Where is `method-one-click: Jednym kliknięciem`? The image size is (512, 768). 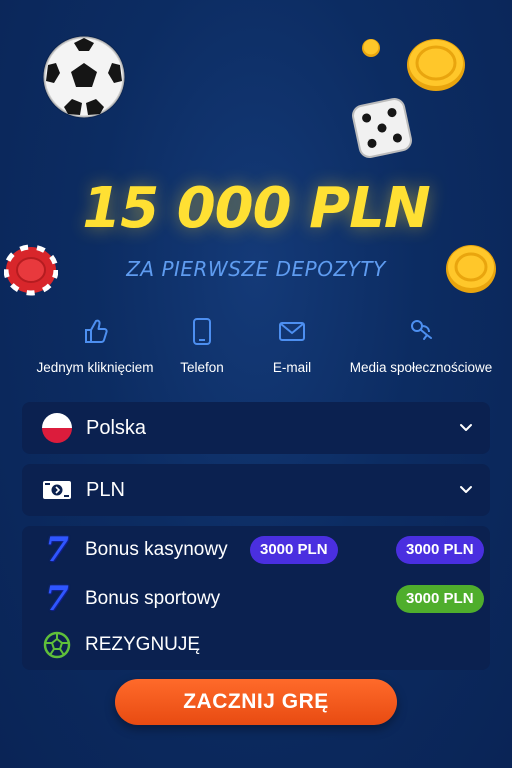 method-one-click: Jednym kliknięciem is located at coordinates (95, 345).